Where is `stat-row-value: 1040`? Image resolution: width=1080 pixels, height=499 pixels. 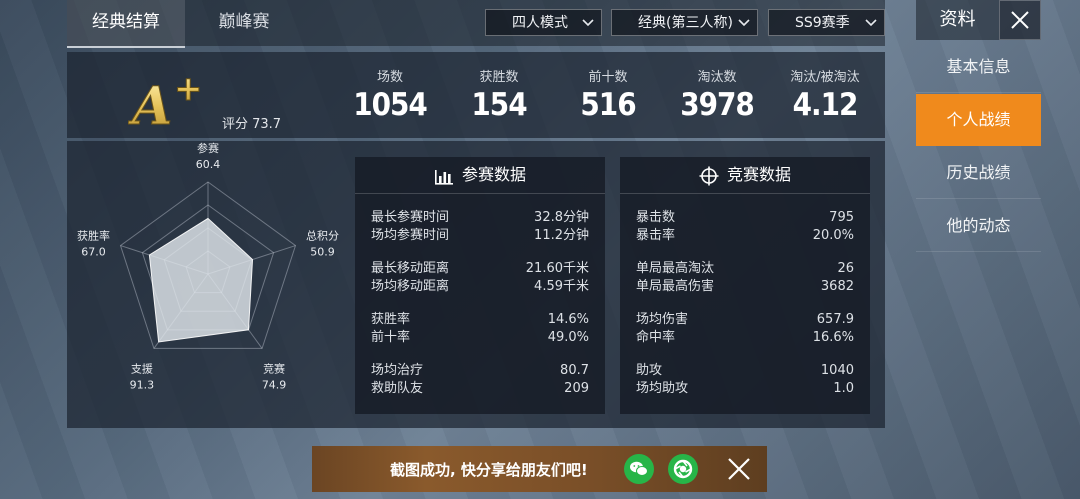
stat-row-value: 1040 is located at coordinates (837, 370).